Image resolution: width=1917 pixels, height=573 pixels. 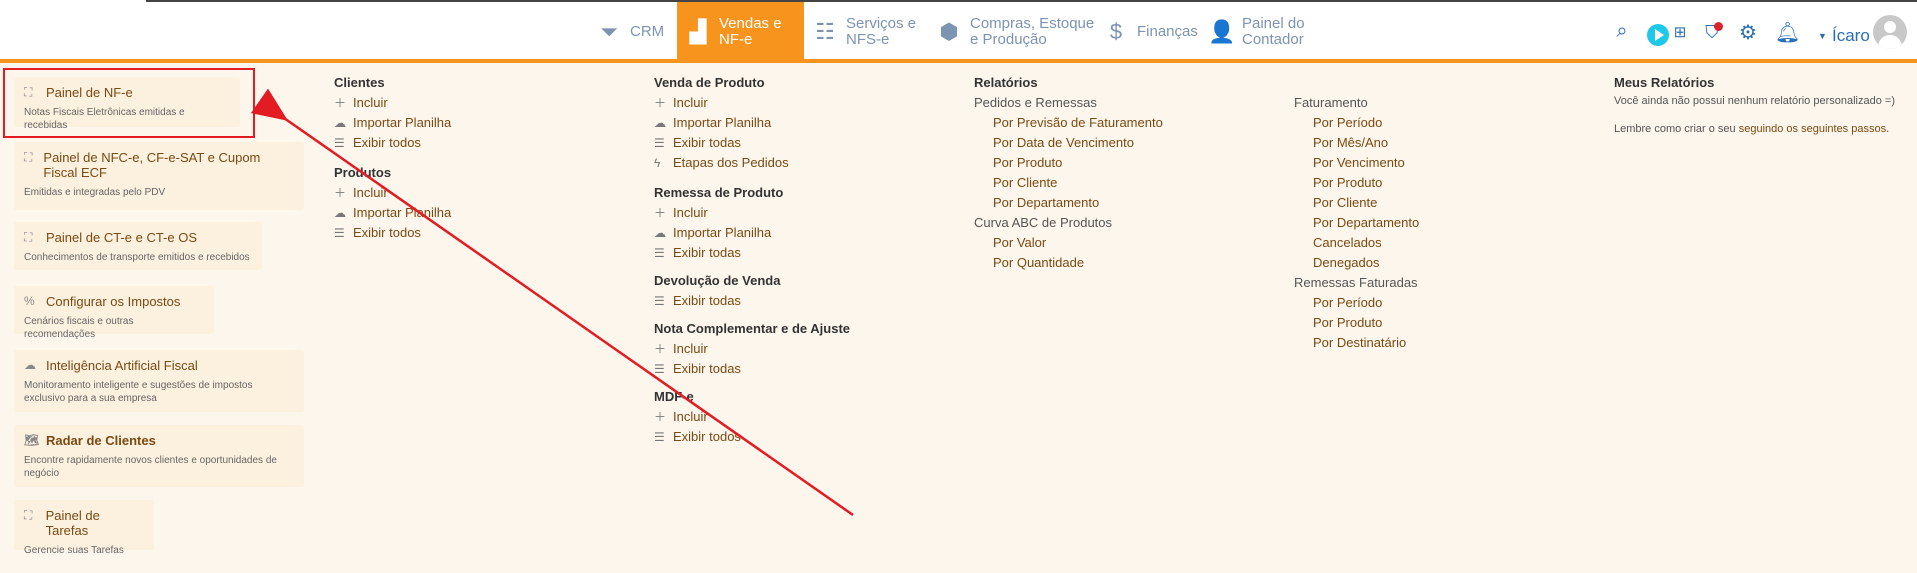 What do you see at coordinates (387, 142) in the screenshot?
I see `menu-item-label: Exibir todos` at bounding box center [387, 142].